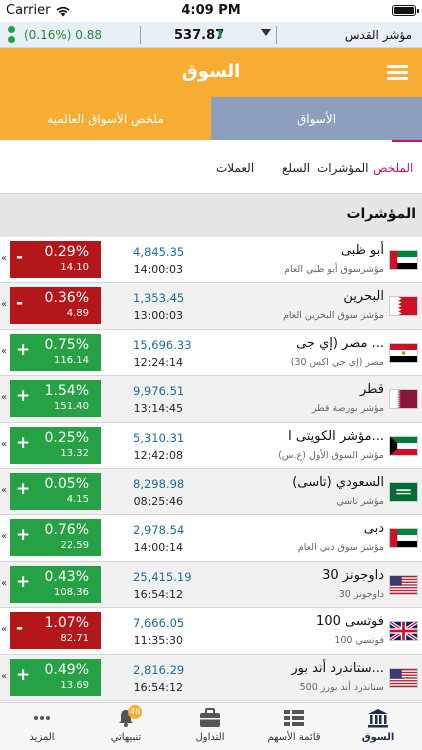 The height and width of the screenshot is (750, 422). What do you see at coordinates (397, 72) in the screenshot?
I see `menu-icon` at bounding box center [397, 72].